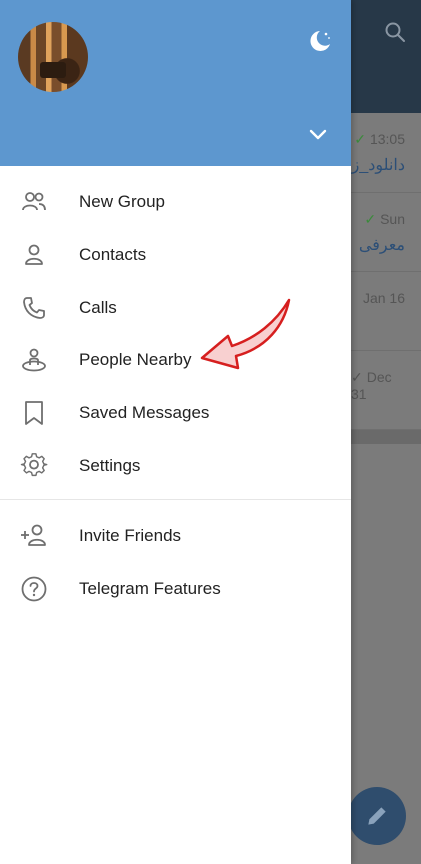  Describe the element at coordinates (144, 412) in the screenshot. I see `menu-item-label: Saved Messages` at that location.